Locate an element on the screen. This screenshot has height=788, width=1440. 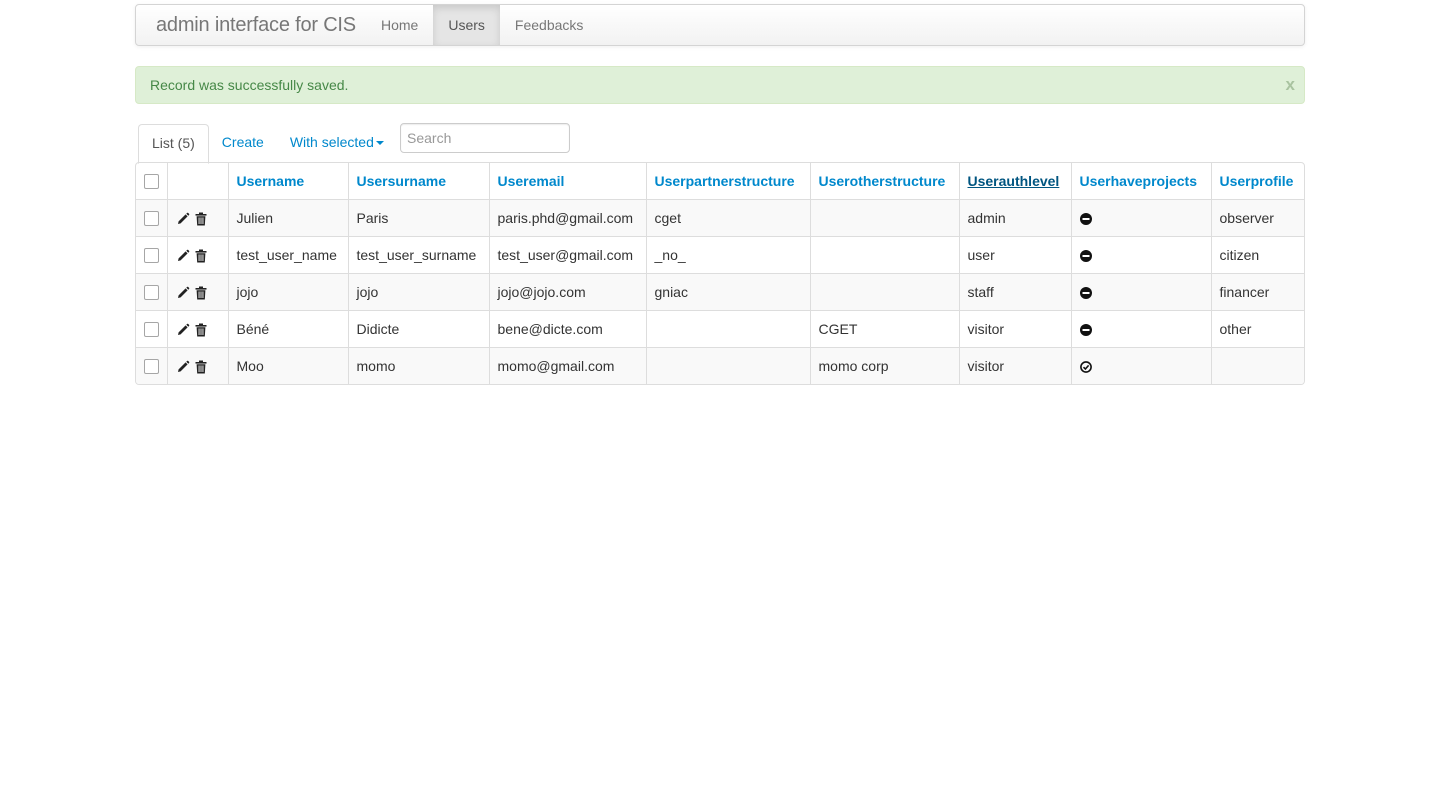
column-header-userhaveprojects: Userhaveprojects is located at coordinates (1140, 181).